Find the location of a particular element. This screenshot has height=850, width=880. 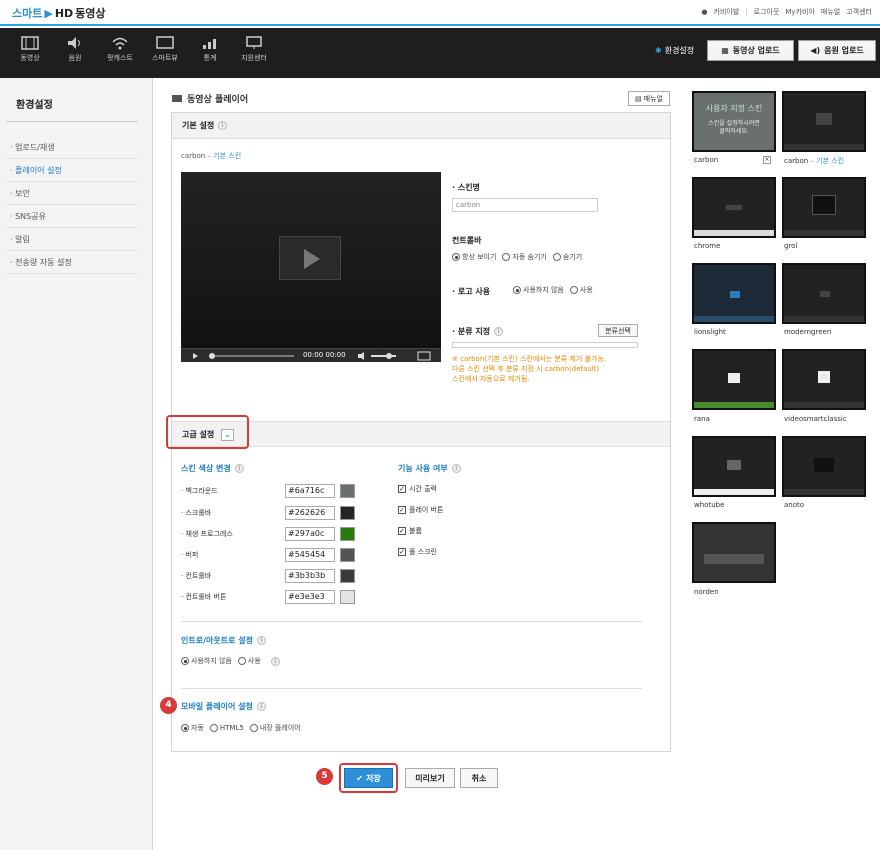

audio-upload-button: ◀) 음원 업로드 is located at coordinates (837, 50).